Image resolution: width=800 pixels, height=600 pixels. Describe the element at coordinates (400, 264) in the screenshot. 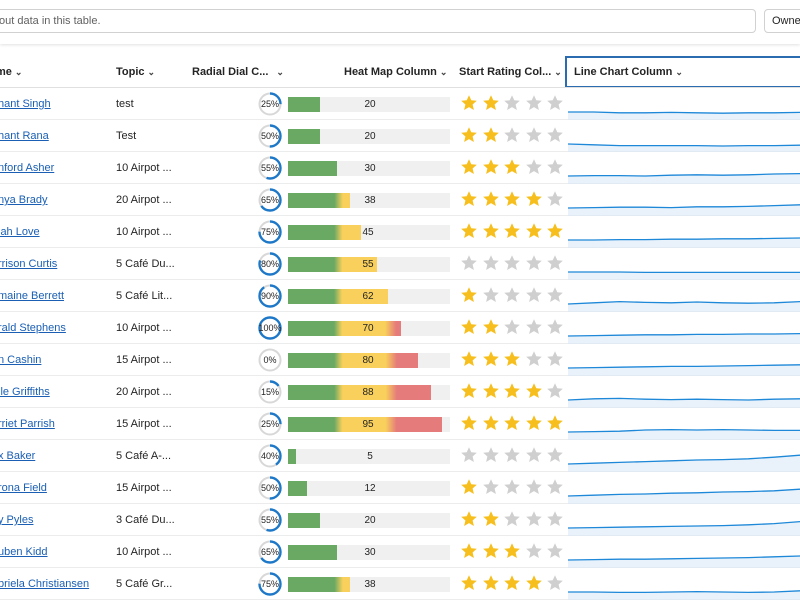

I see `table-row: rrison Curtis 5 Café Du... 80% 55` at that location.